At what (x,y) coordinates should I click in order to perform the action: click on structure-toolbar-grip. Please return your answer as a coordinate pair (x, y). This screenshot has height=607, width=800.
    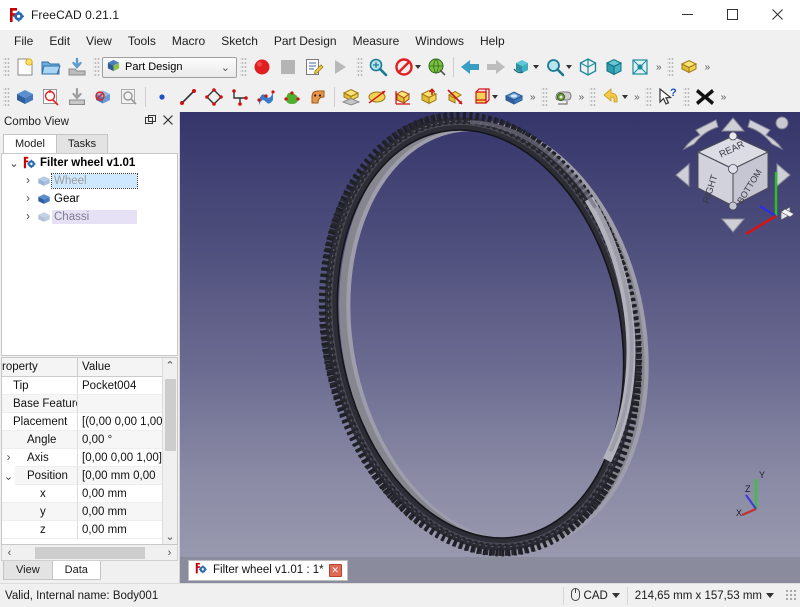
    Looking at the image, I should click on (670, 67).